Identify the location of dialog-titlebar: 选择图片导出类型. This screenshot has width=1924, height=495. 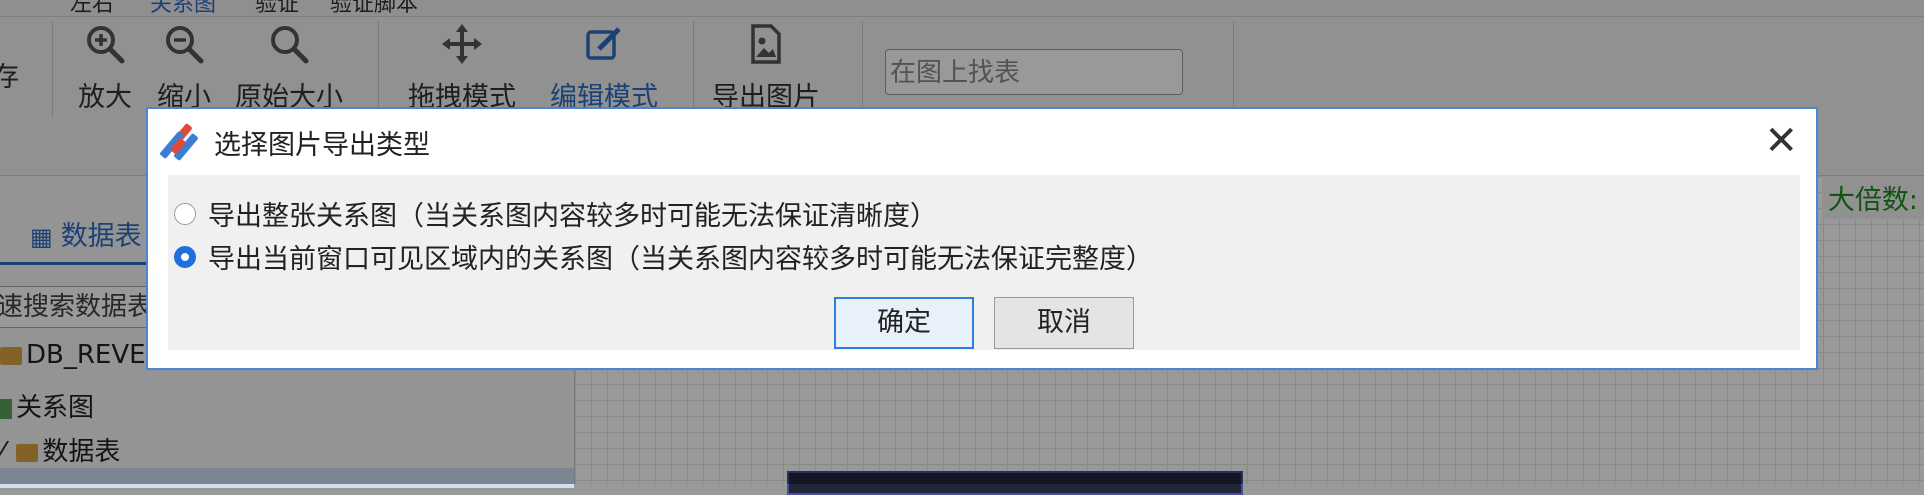
(294, 142).